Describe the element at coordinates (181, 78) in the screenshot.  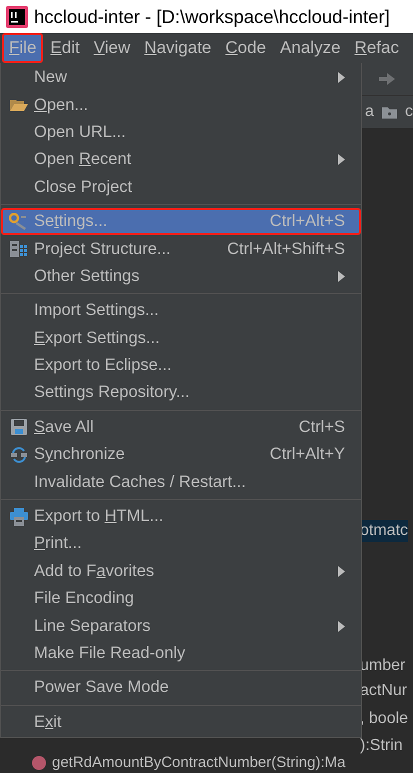
I see `menu-item: New` at that location.